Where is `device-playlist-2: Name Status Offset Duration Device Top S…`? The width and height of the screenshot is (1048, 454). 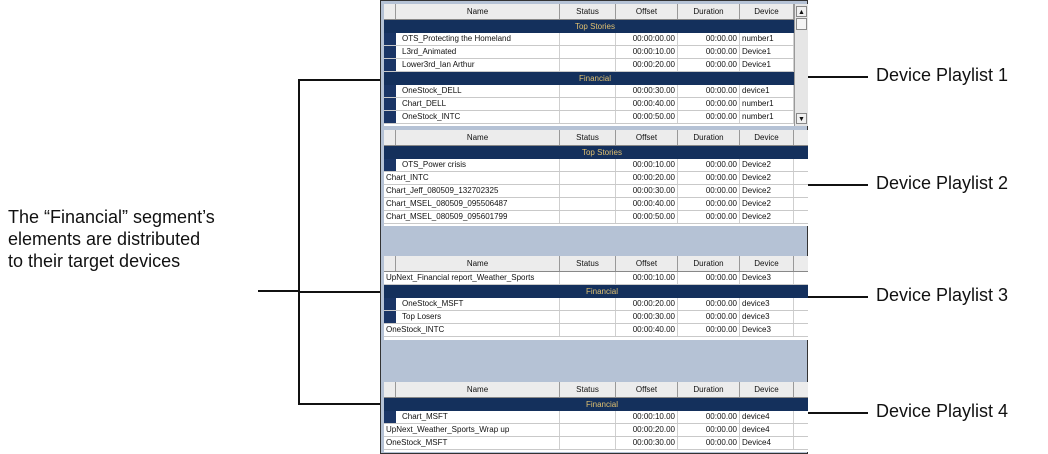
device-playlist-2: Name Status Offset Duration Device Top S… is located at coordinates (596, 178).